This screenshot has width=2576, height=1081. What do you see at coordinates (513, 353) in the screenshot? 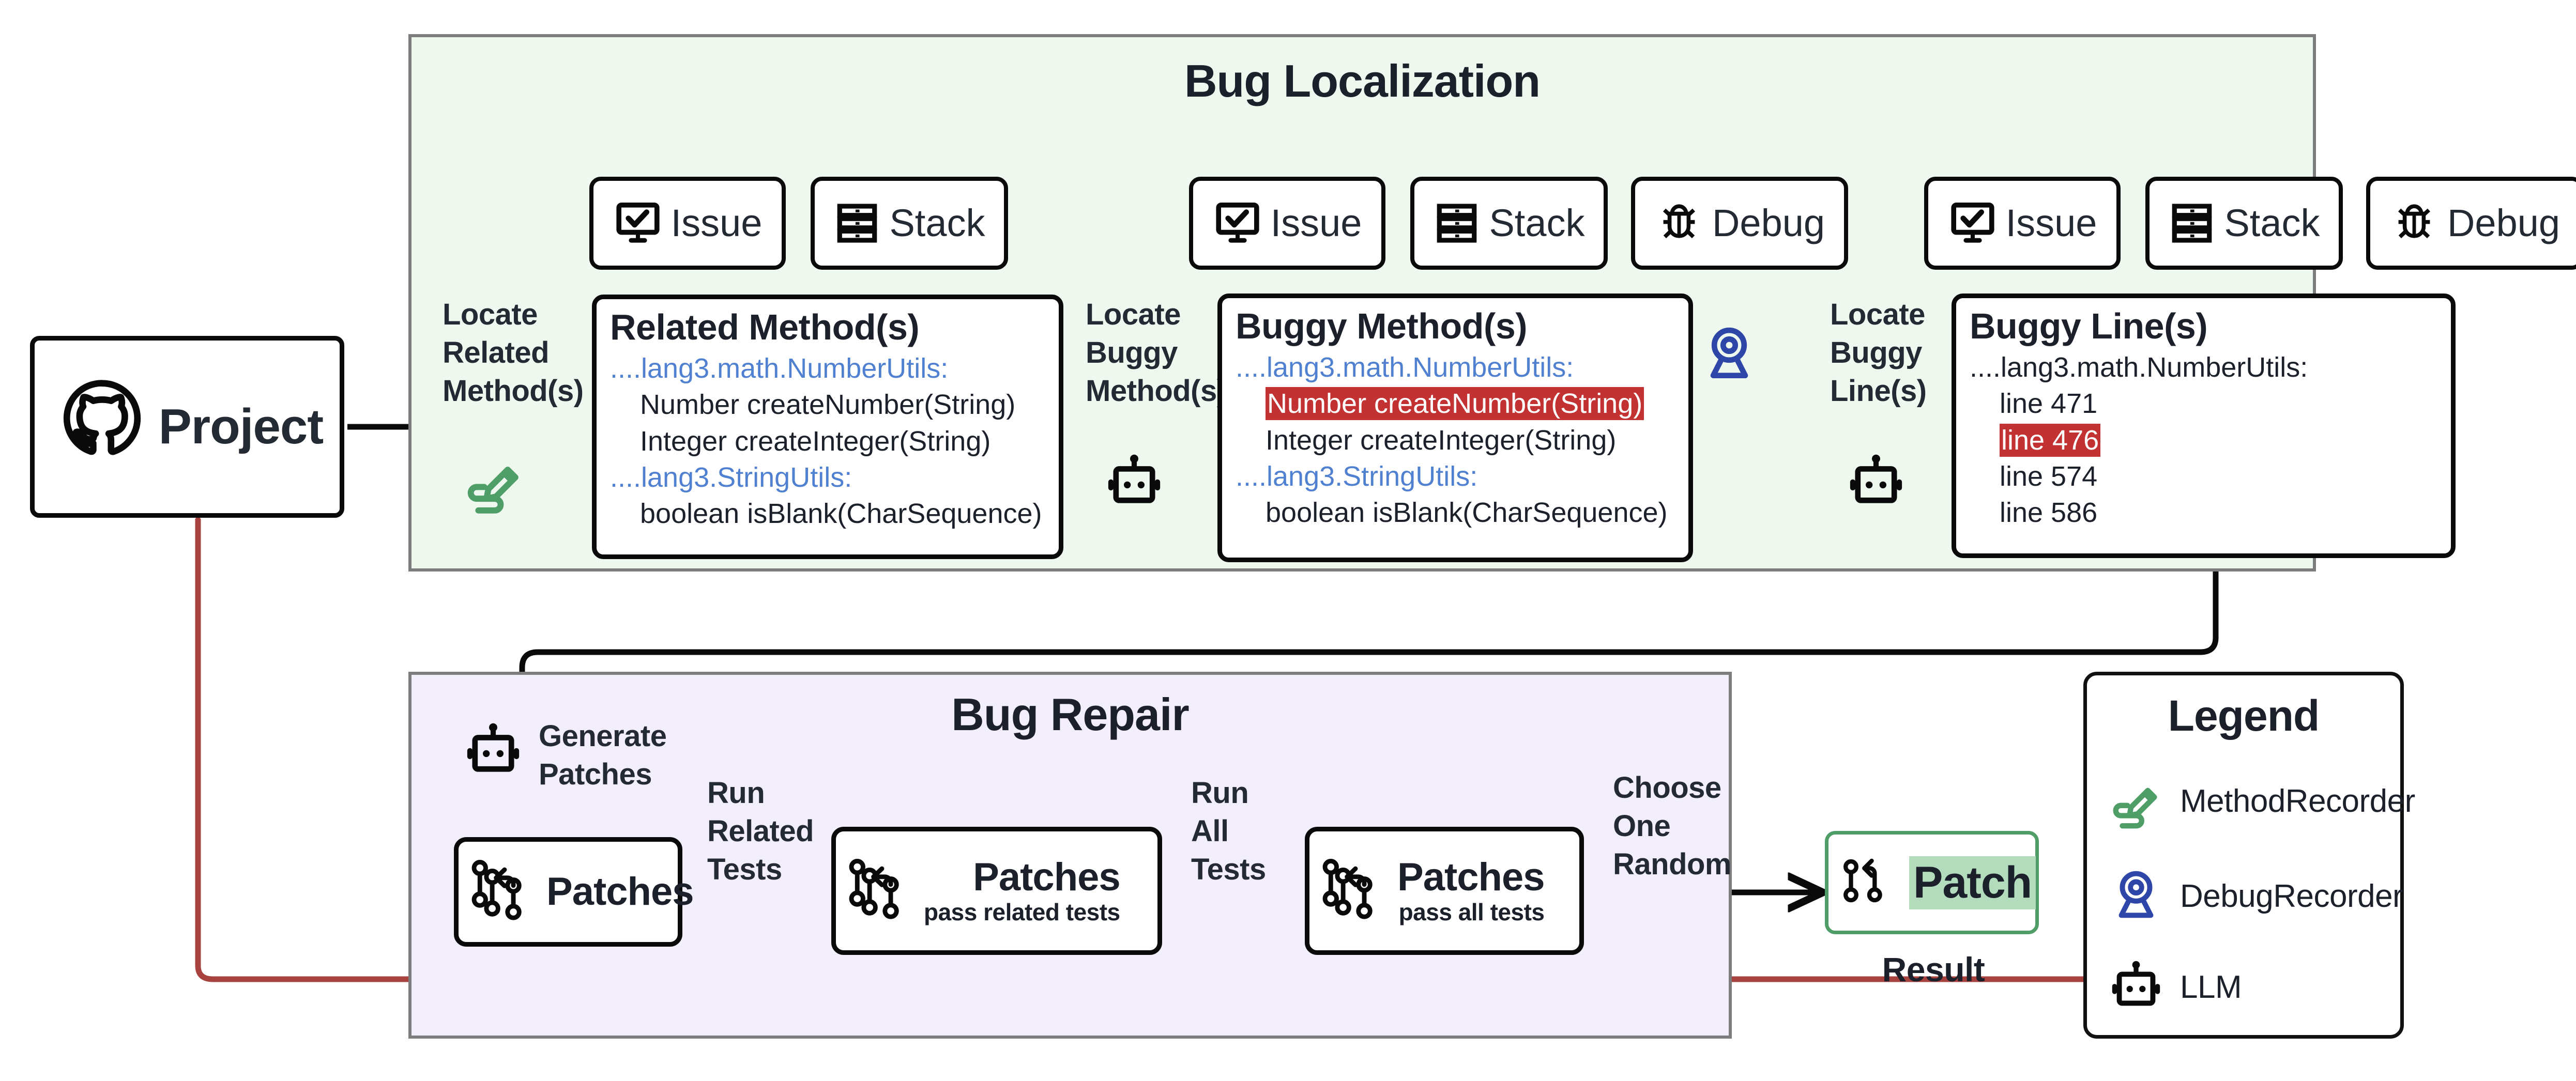
I see `edge-label-locate-related-methods: Locate Related Method(s)` at bounding box center [513, 353].